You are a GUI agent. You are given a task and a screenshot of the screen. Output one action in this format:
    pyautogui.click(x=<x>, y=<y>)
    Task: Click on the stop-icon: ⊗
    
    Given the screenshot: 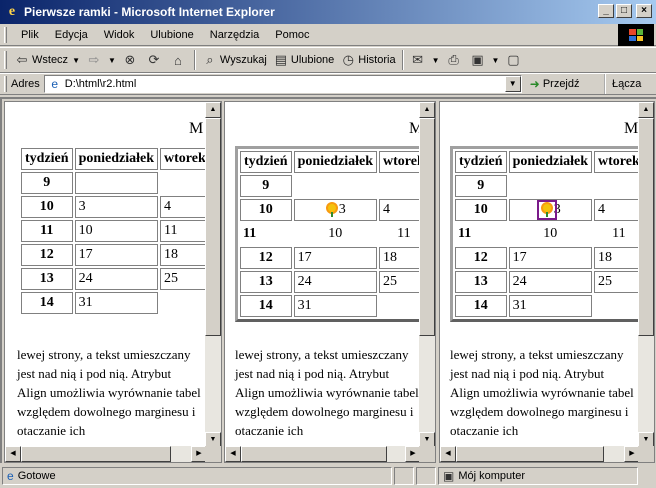 What is the action you would take?
    pyautogui.click(x=130, y=59)
    